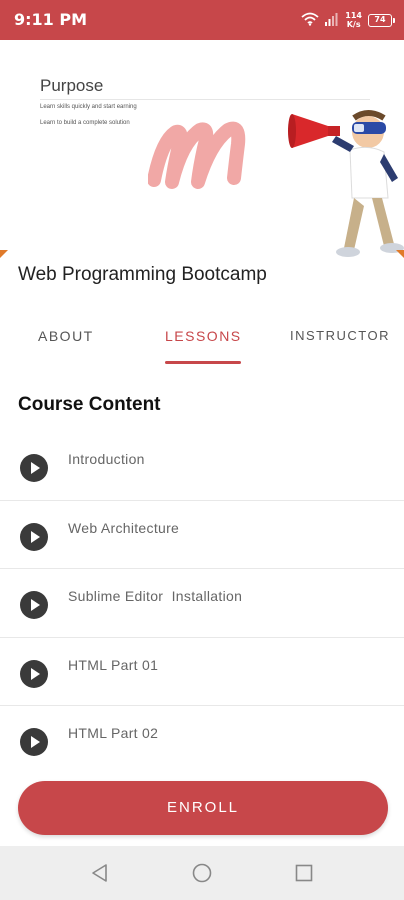 This screenshot has width=404, height=900. What do you see at coordinates (202, 466) in the screenshot?
I see `lesson-item: Introduction` at bounding box center [202, 466].